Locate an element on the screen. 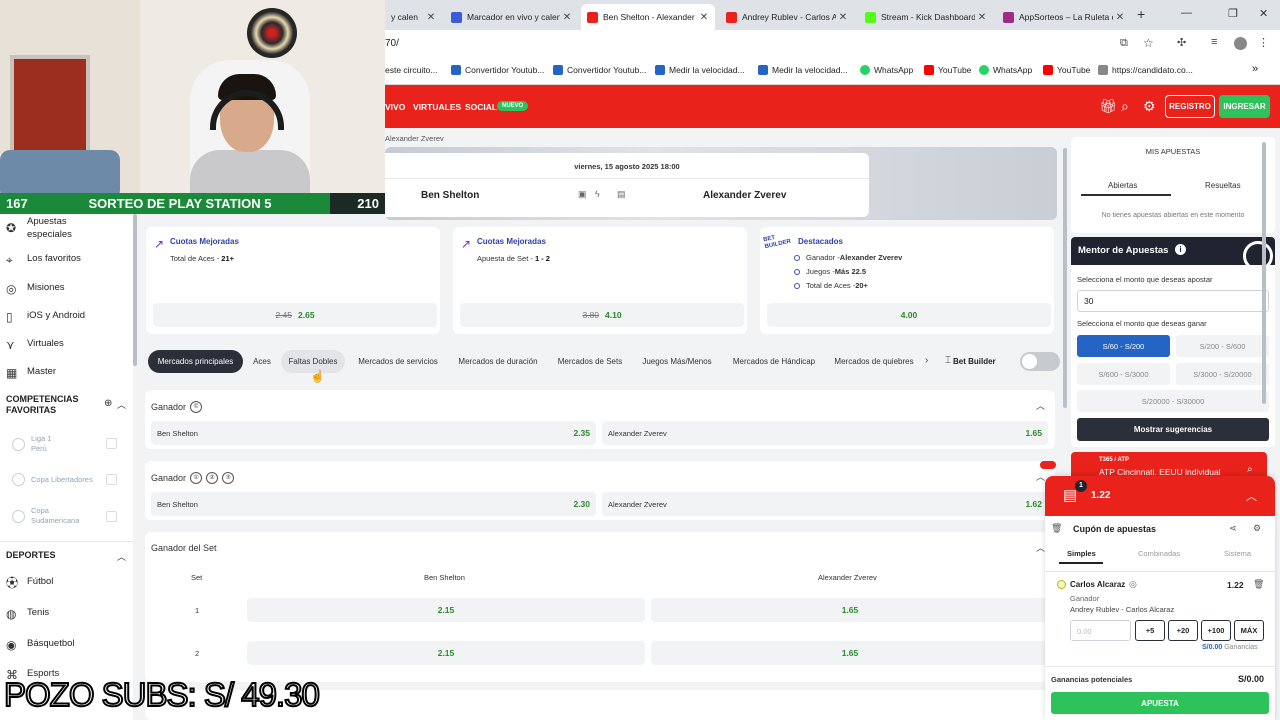  coupon-header: ▤ 1 1.22 ︿ is located at coordinates (1160, 496).